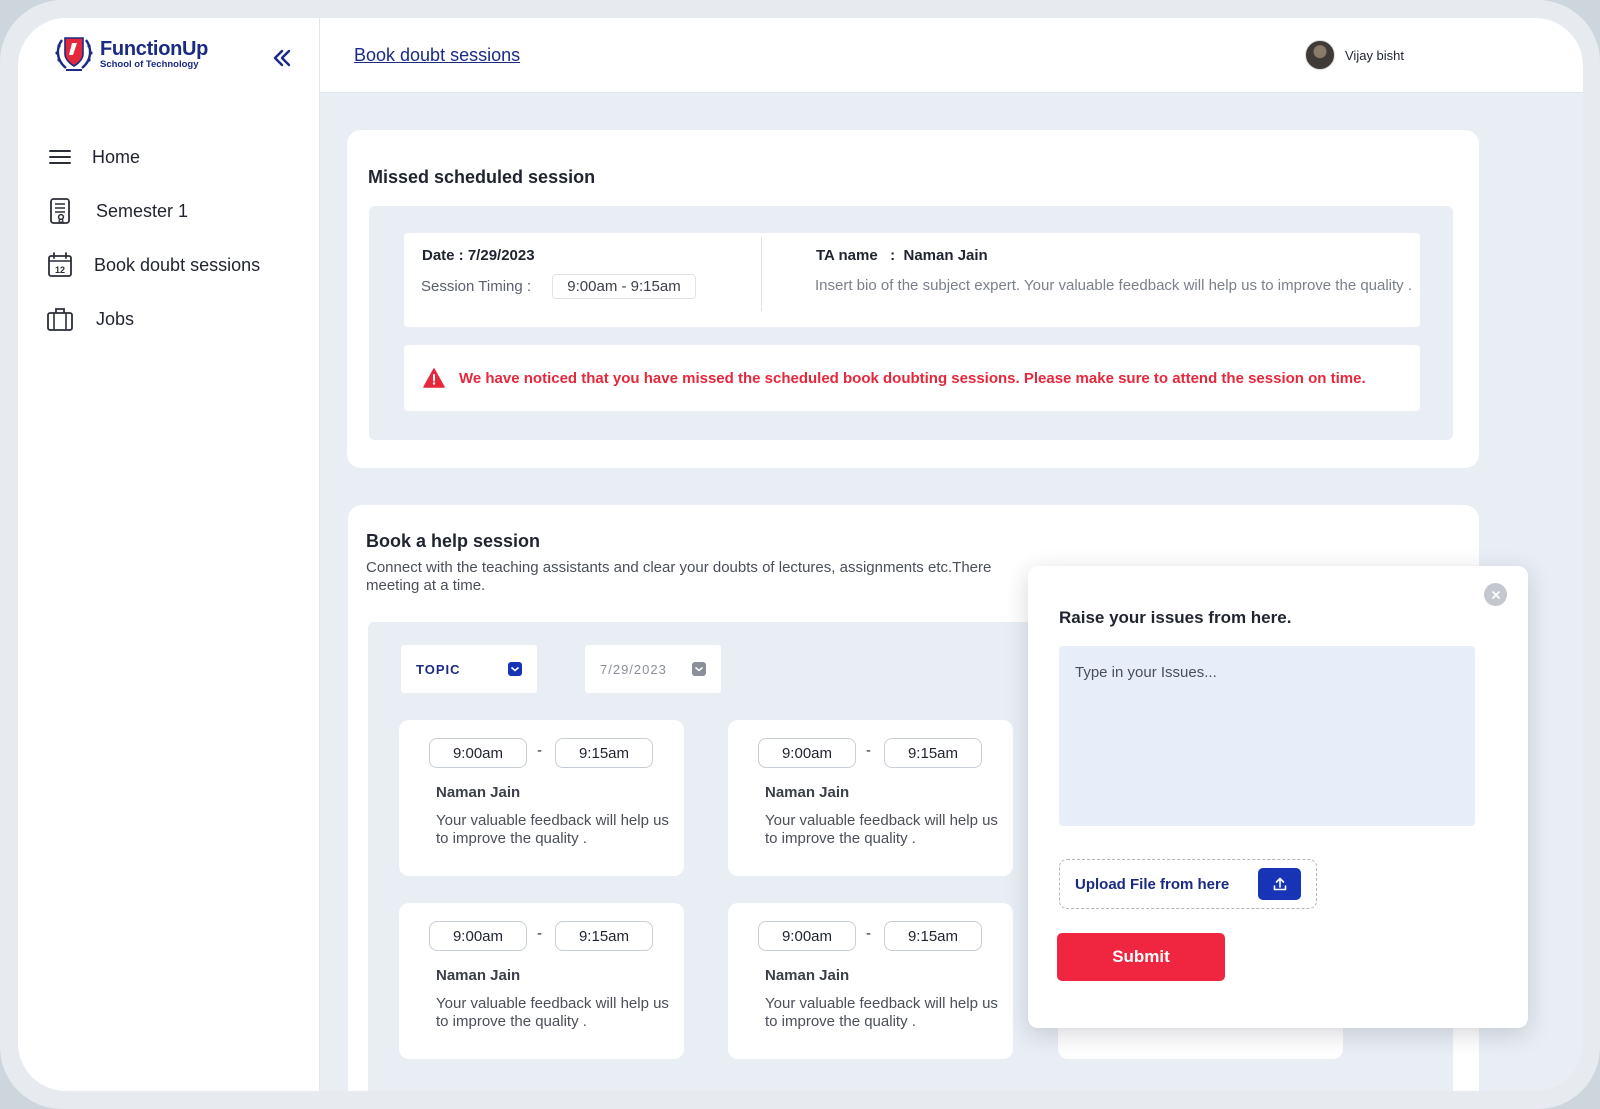  What do you see at coordinates (154, 48) in the screenshot?
I see `brand-name: FunctionUp` at bounding box center [154, 48].